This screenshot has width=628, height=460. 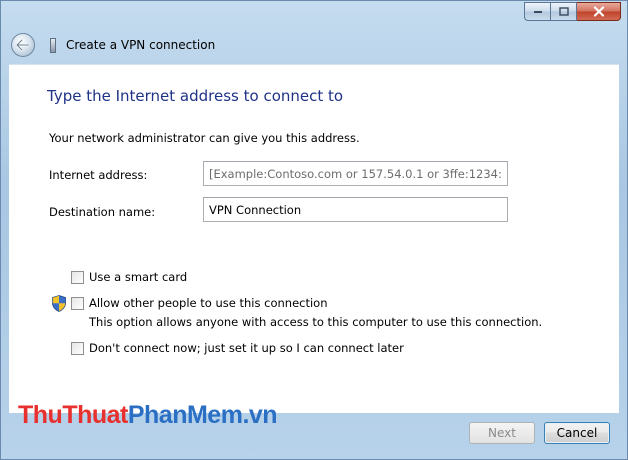 I want to click on watermark-logo: ThuThuatPhanMem.vn, so click(x=148, y=415).